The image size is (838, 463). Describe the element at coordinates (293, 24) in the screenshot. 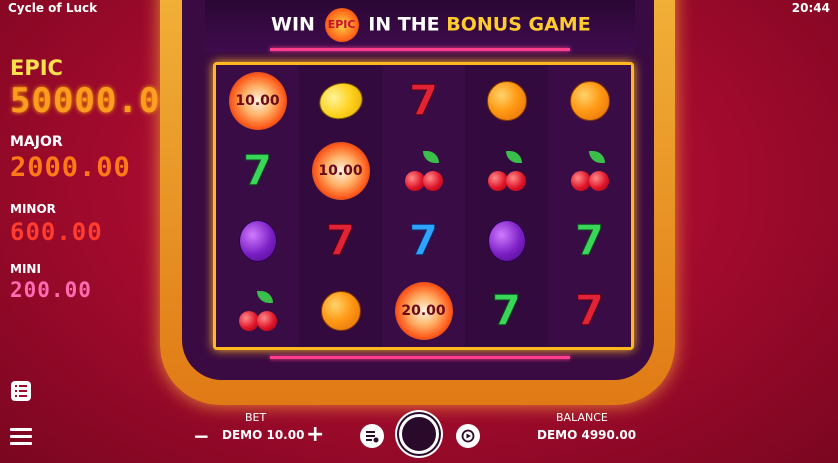

I see `banner-win-text: WIN` at that location.